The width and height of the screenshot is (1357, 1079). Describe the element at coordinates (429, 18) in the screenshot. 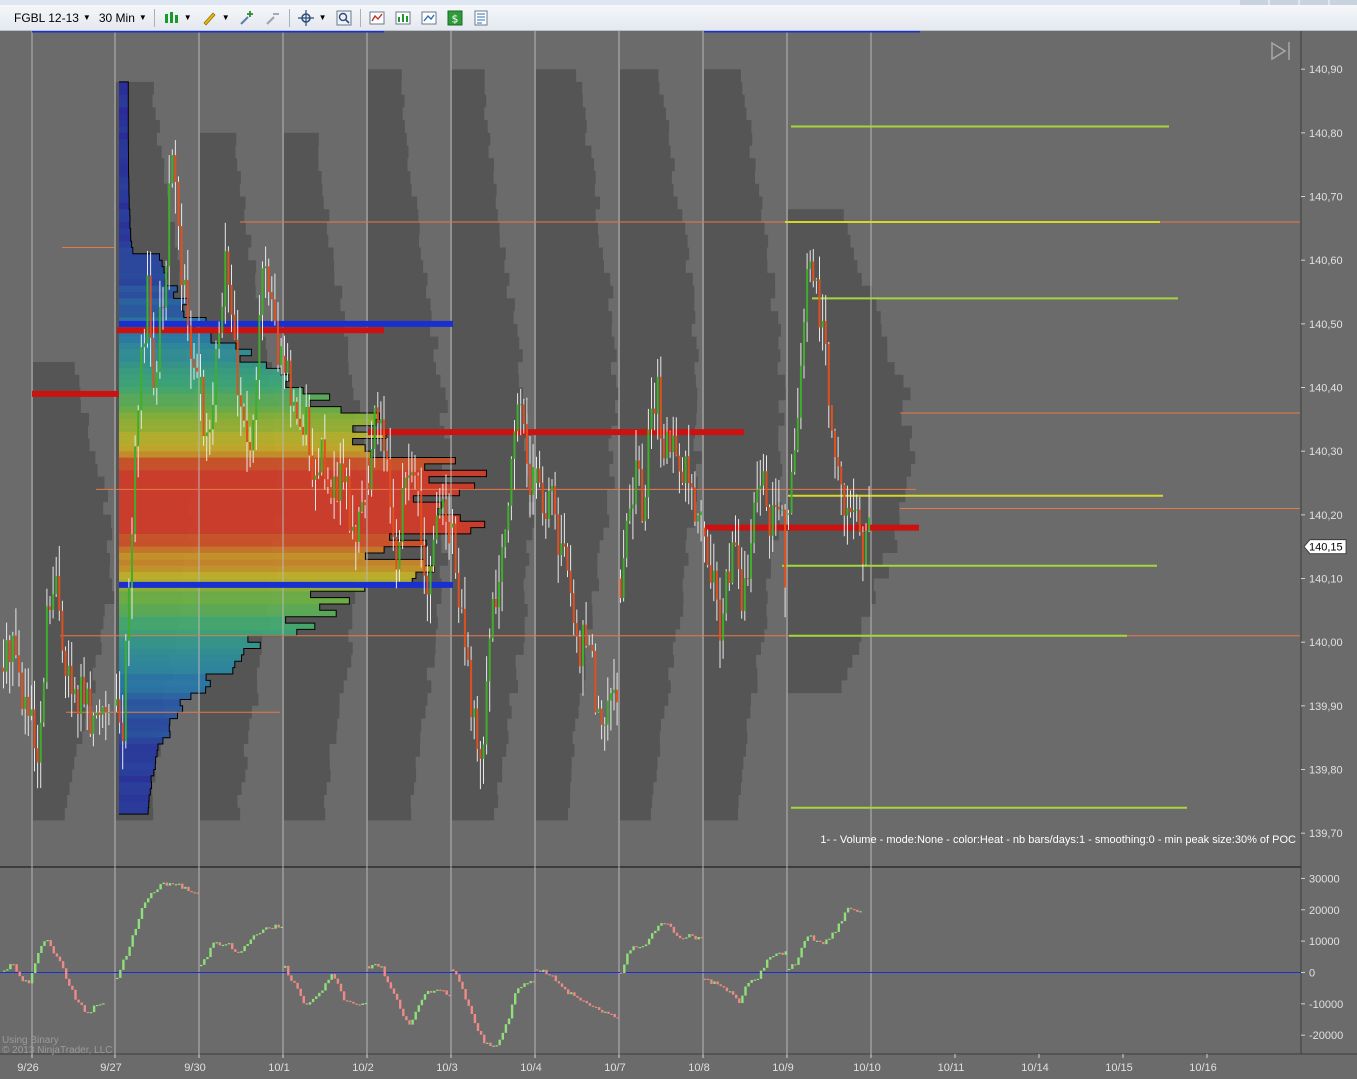

I see `chart-properties-button` at that location.